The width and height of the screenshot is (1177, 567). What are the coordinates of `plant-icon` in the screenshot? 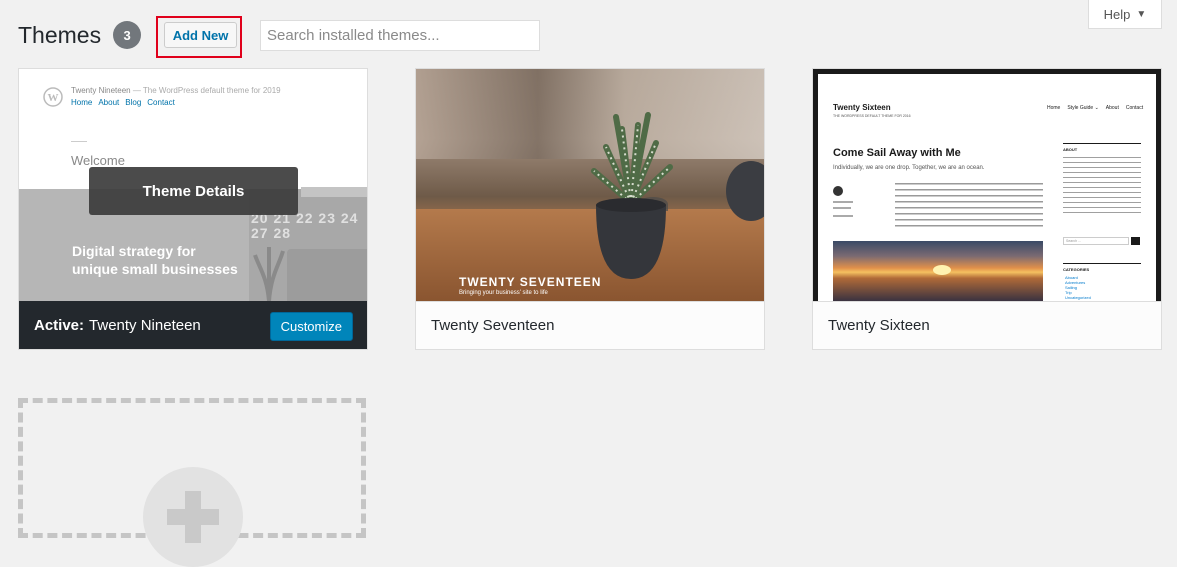 It's located at (269, 274).